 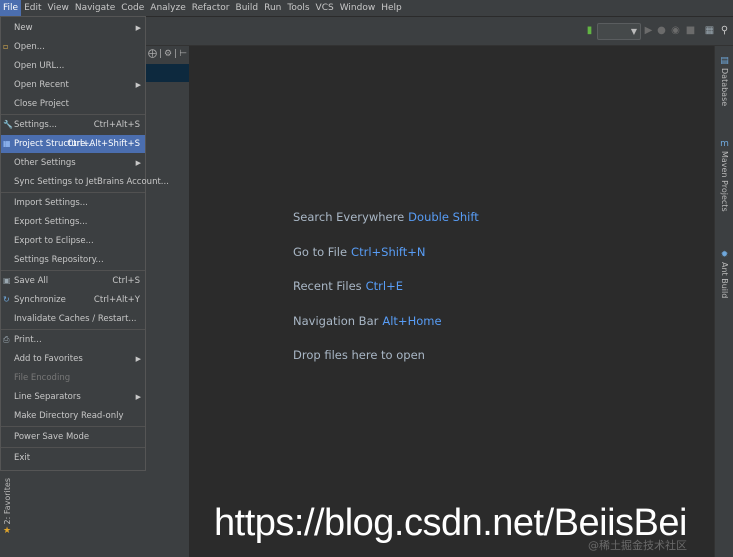 I want to click on menu-item-other-settings: Other Settings ▶, so click(x=73, y=163).